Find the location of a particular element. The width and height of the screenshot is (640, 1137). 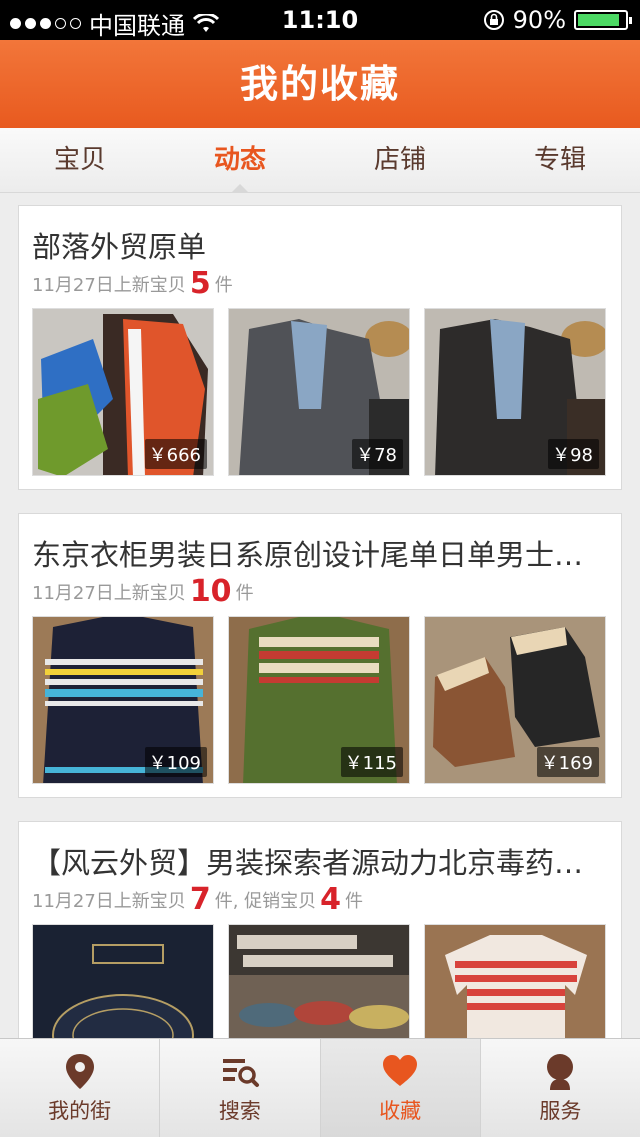

polo-label-image is located at coordinates (123, 981).